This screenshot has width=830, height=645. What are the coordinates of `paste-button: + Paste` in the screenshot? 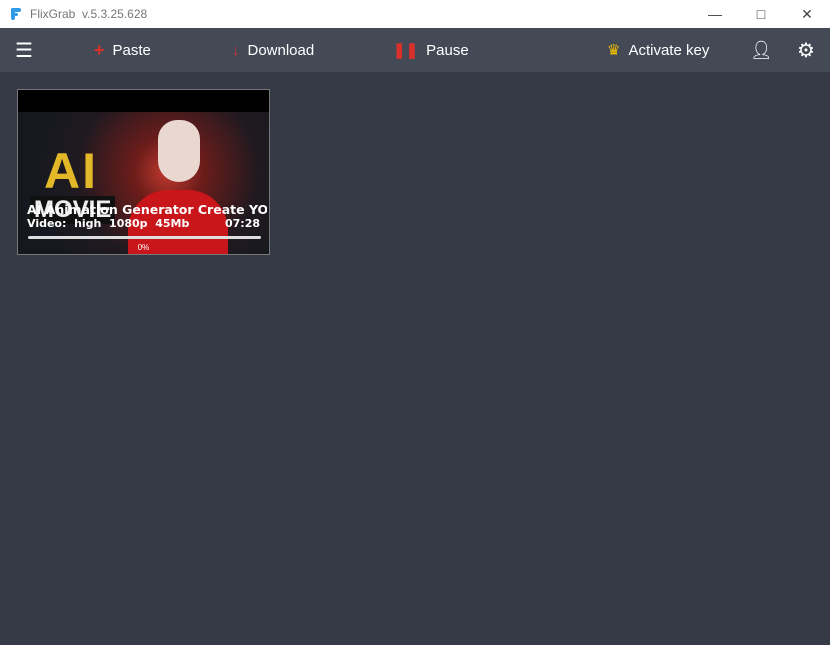 It's located at (122, 50).